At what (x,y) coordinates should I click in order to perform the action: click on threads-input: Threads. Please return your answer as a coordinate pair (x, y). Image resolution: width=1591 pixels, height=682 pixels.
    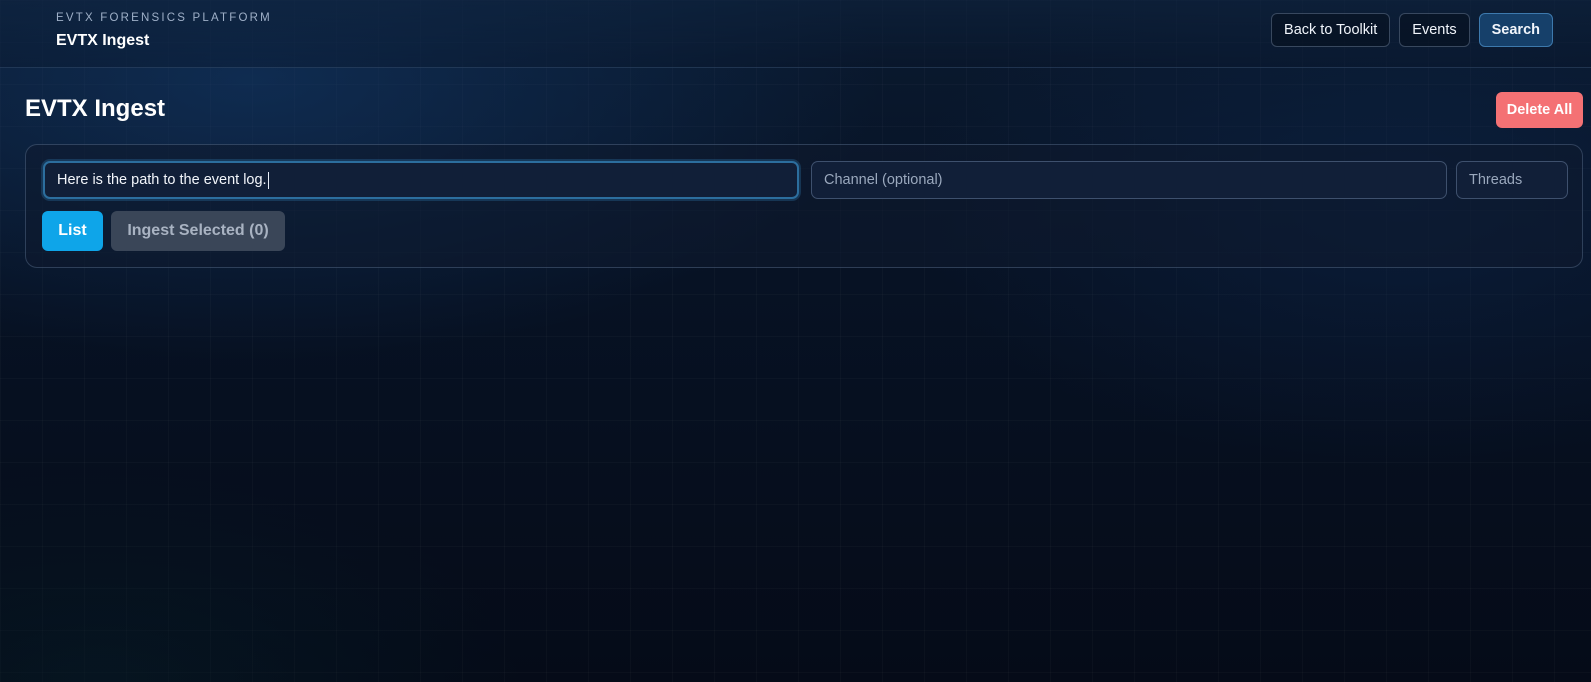
    Looking at the image, I should click on (1512, 180).